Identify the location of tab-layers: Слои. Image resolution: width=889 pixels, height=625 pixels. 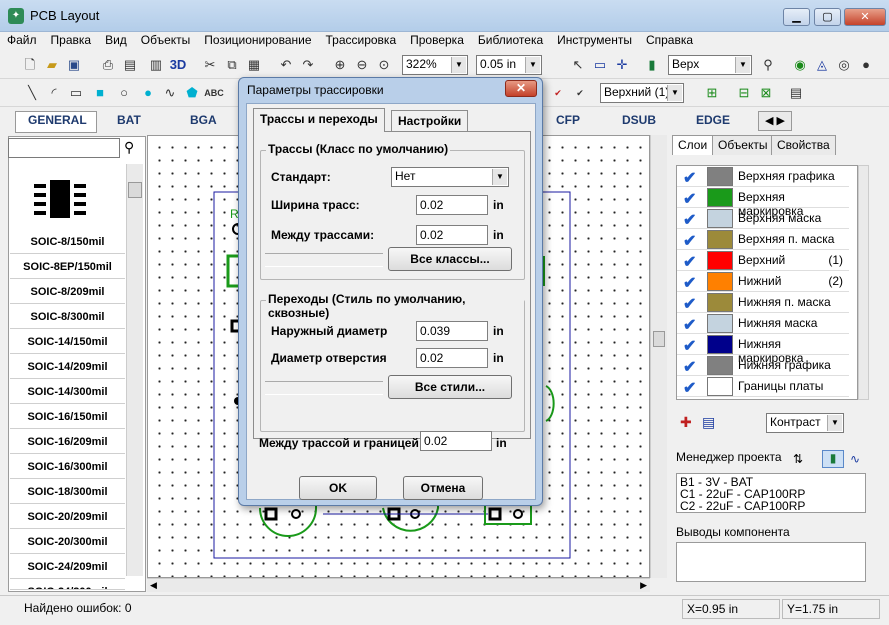
(693, 145).